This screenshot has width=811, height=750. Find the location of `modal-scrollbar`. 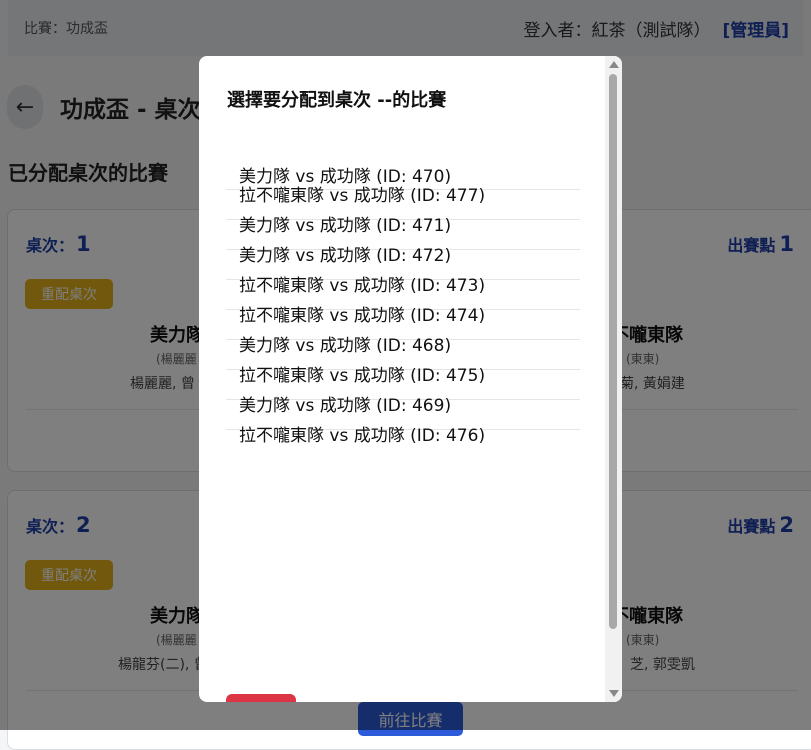

modal-scrollbar is located at coordinates (613, 379).